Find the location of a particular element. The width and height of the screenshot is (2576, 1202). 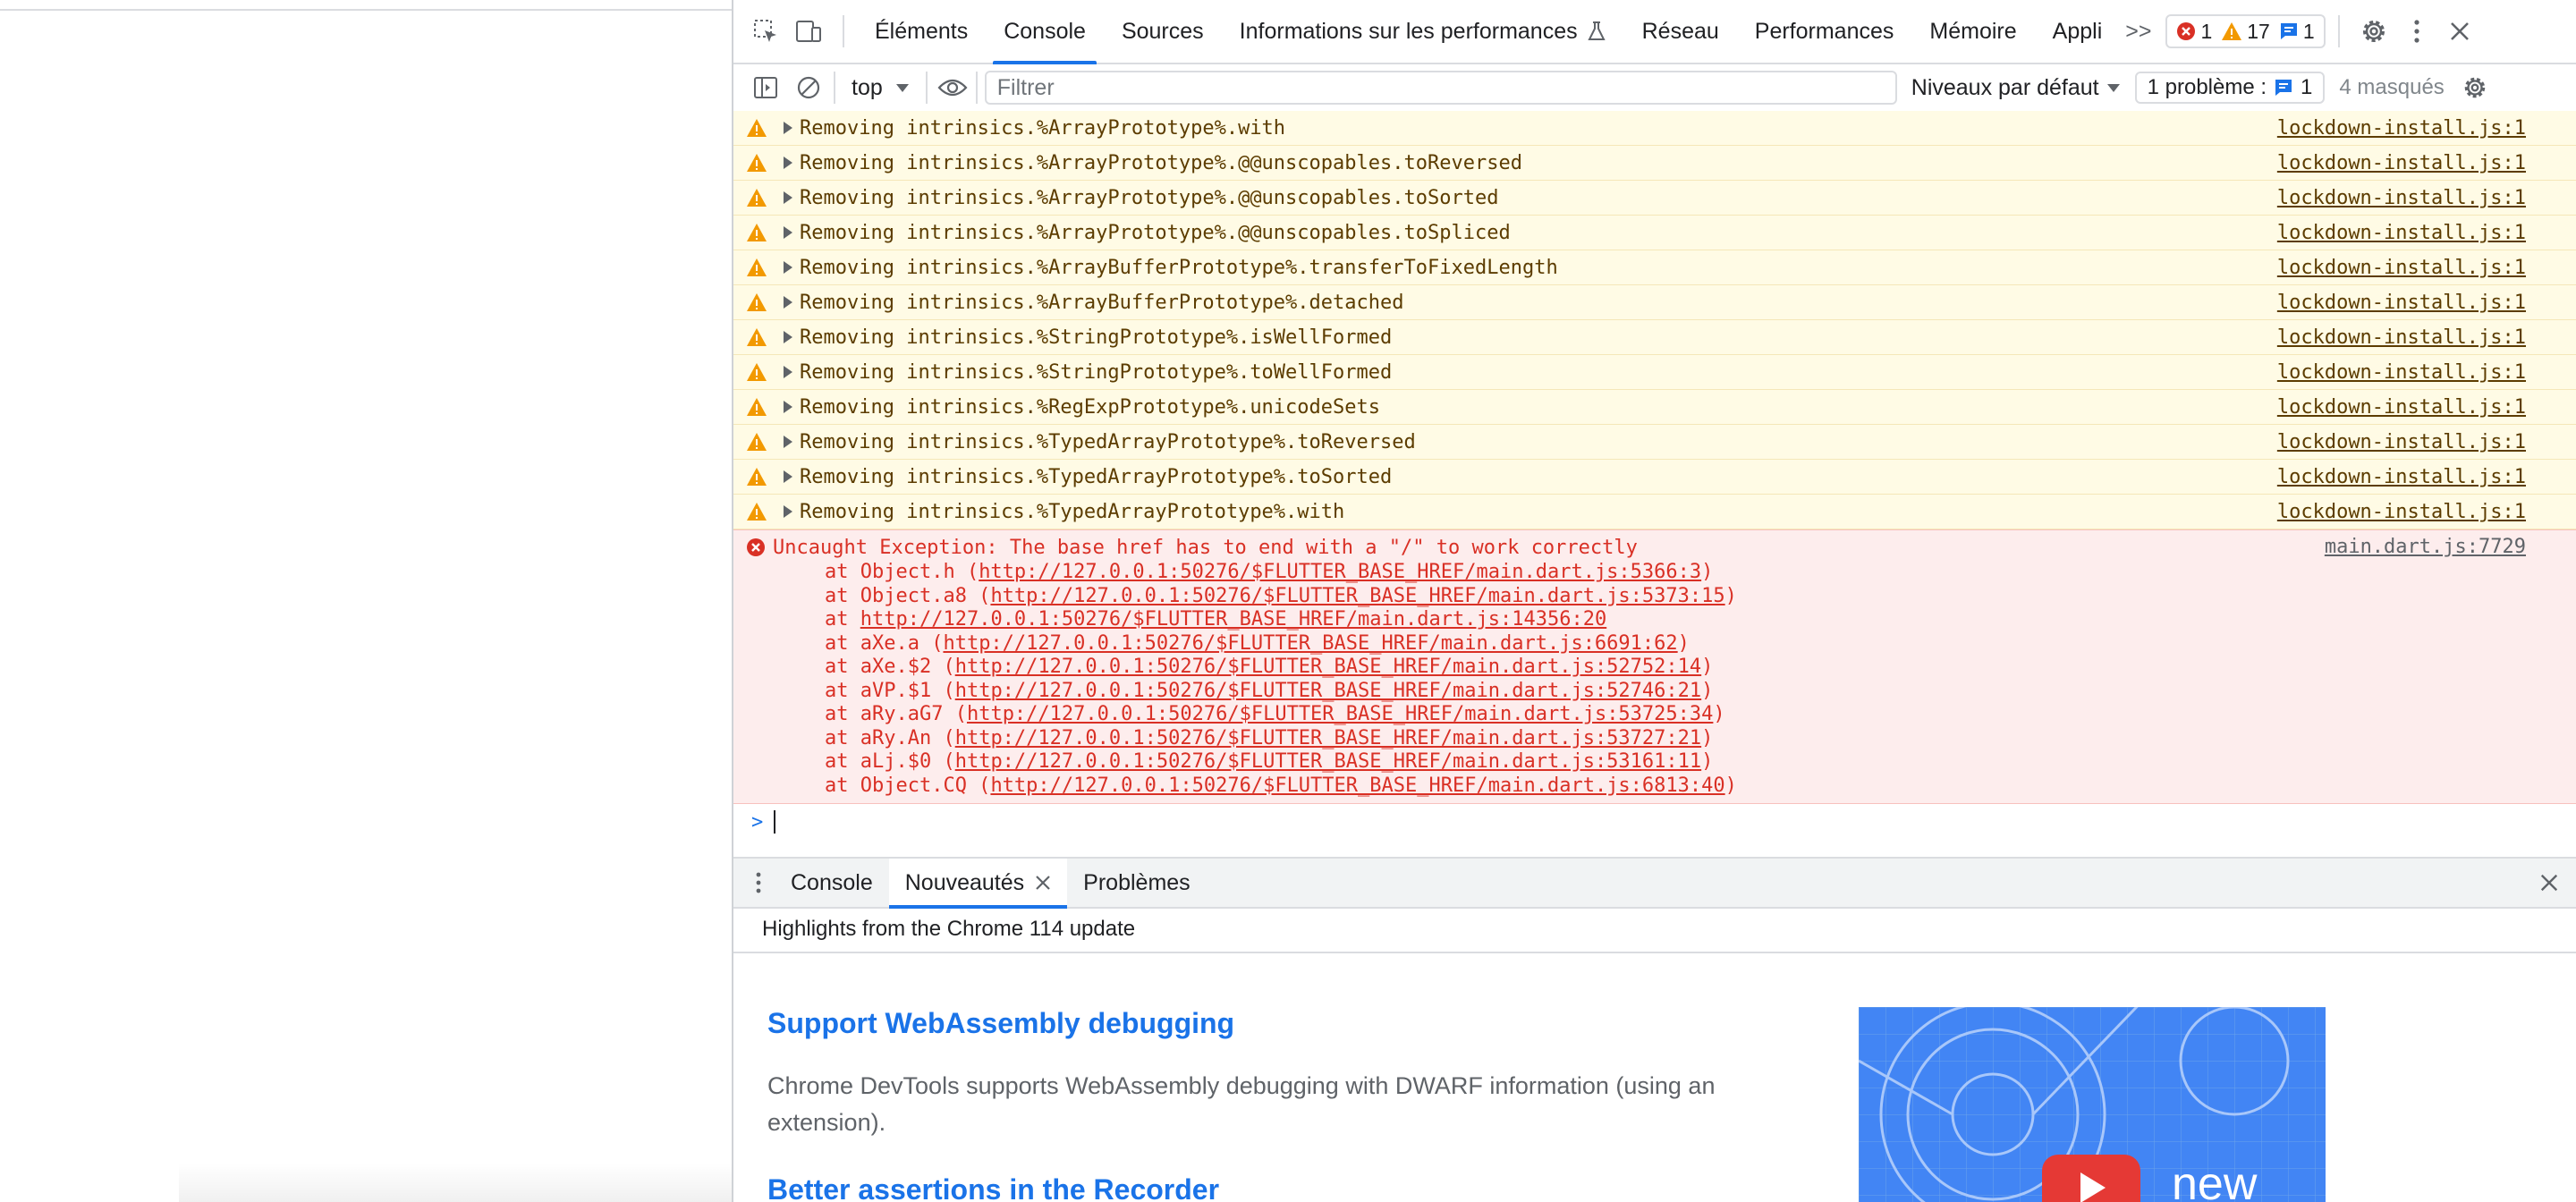

stack-frame-prefix: at Object.a8 ( is located at coordinates (908, 595).